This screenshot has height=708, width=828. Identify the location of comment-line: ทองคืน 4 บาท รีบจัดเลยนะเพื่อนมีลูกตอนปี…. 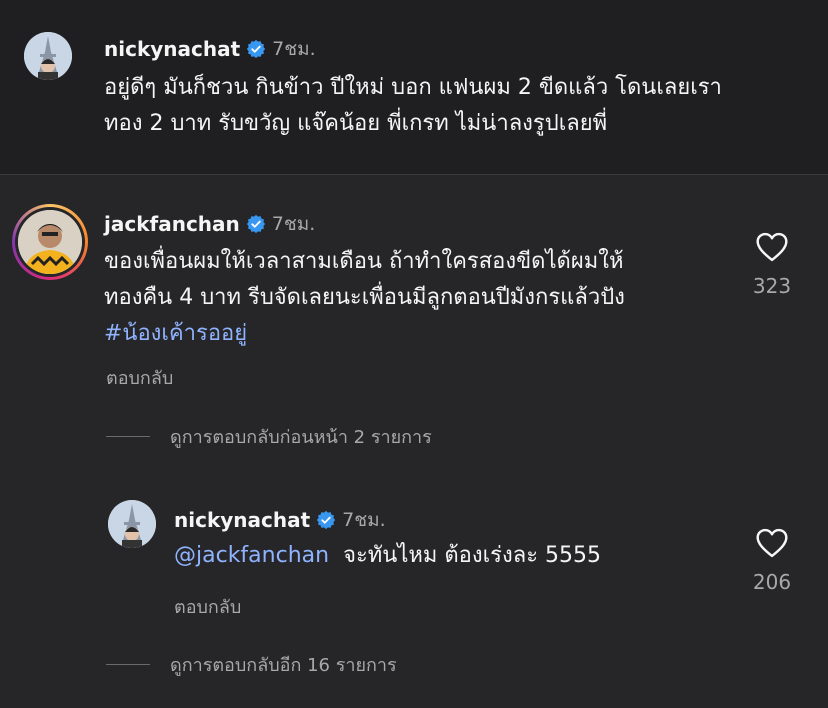
(364, 297).